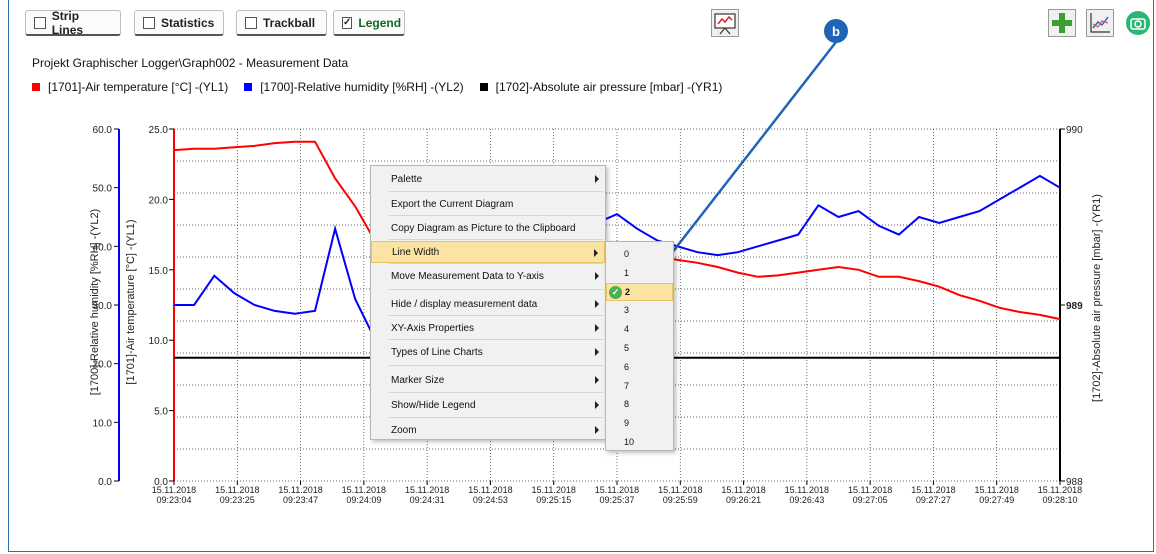 This screenshot has width=1156, height=554. What do you see at coordinates (627, 385) in the screenshot?
I see `line-width-option-label: 7` at bounding box center [627, 385].